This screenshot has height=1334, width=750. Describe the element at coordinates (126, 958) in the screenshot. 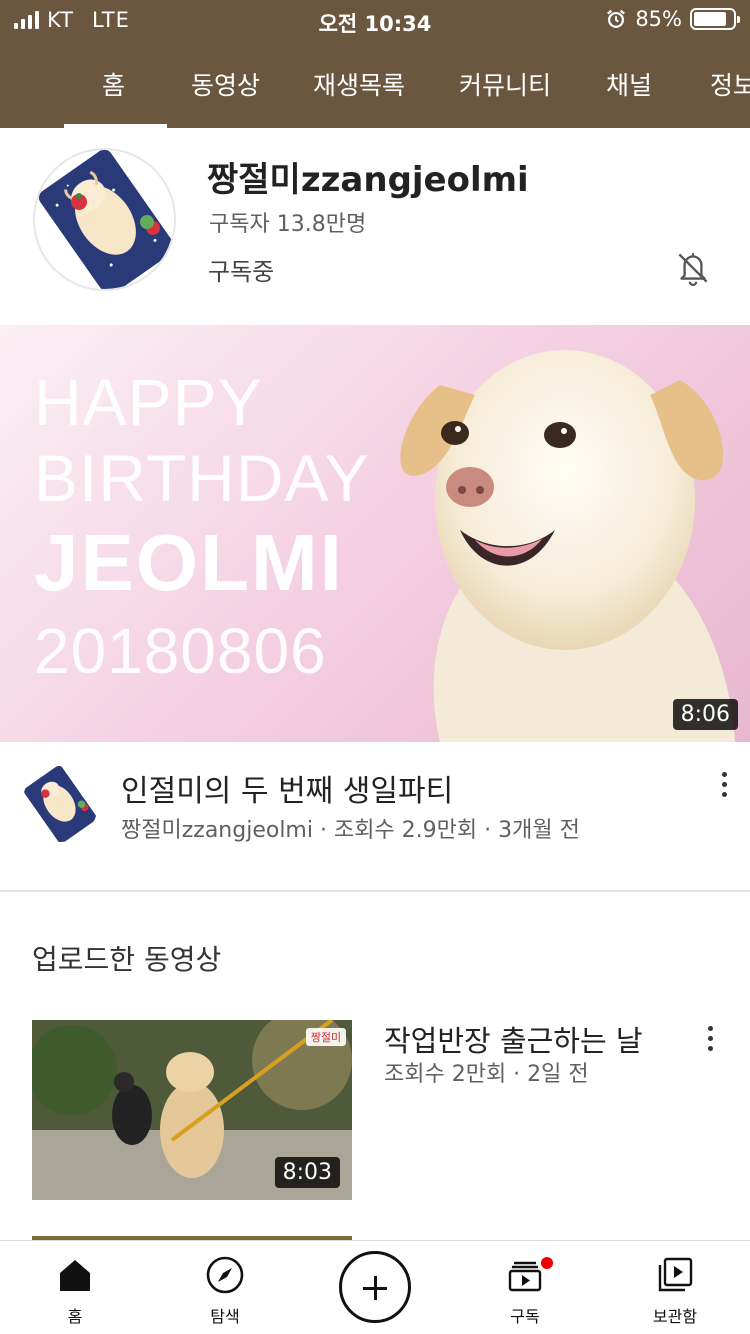

I see `uploads-section-title: 업로드한 동영상` at that location.